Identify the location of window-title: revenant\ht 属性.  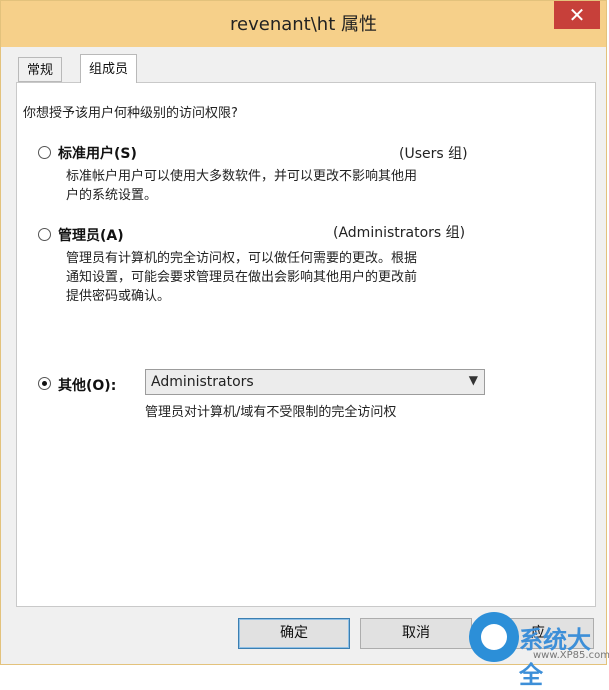
(303, 24).